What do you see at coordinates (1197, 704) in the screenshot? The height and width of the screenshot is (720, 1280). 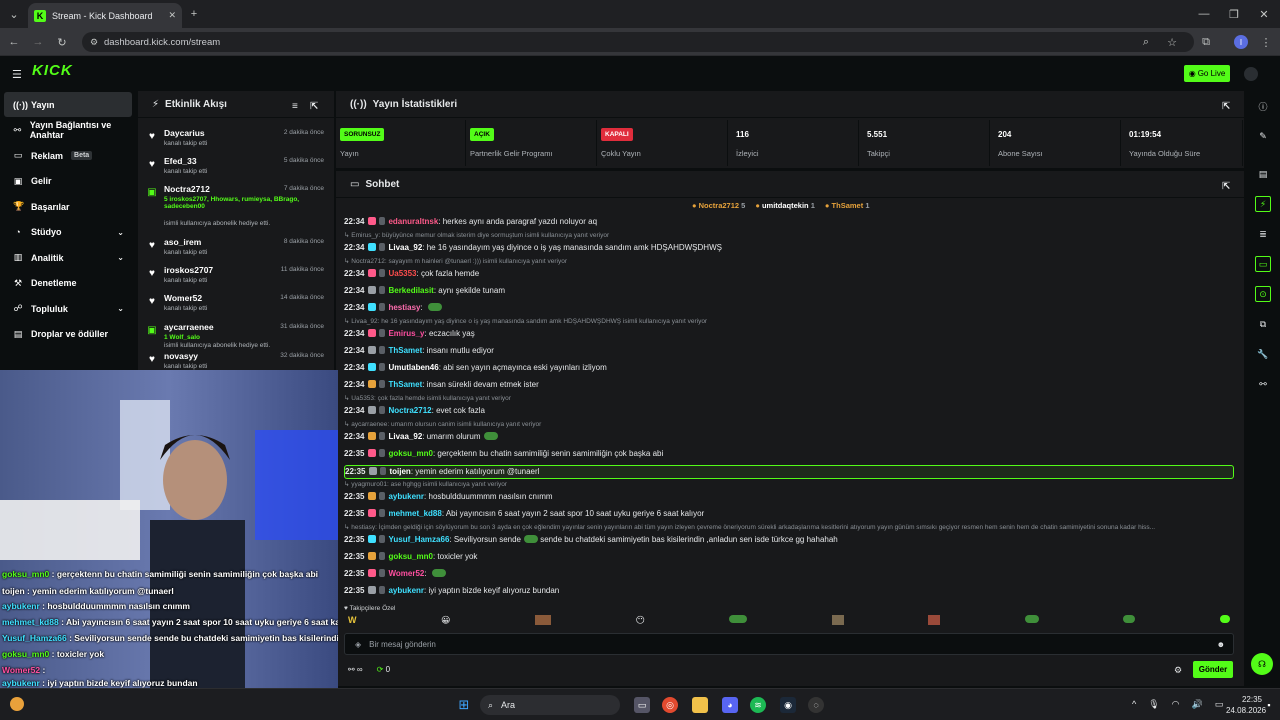 I see `volume-icon: 🔊` at bounding box center [1197, 704].